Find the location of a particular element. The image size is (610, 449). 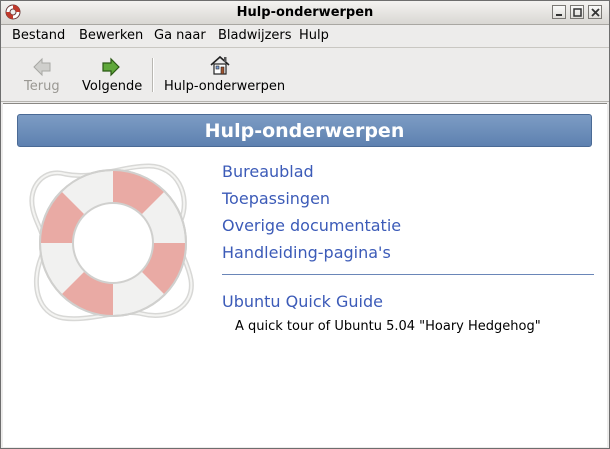

page-title: Hulp-onderwerpen is located at coordinates (304, 131).